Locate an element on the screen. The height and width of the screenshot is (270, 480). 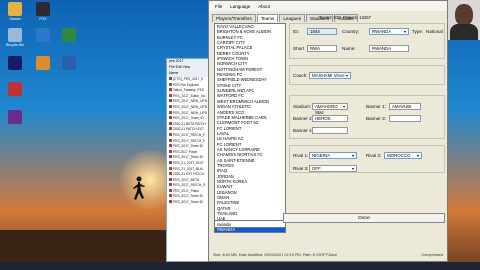
stadium-label: Stadium: is located at coordinates (302, 106).